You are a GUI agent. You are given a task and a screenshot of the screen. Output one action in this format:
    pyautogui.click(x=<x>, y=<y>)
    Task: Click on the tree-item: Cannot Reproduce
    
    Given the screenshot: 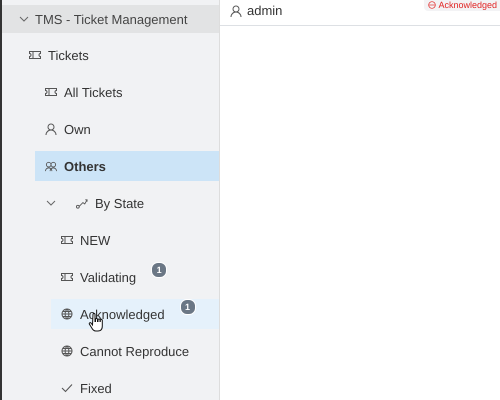 What is the action you would take?
    pyautogui.click(x=135, y=351)
    